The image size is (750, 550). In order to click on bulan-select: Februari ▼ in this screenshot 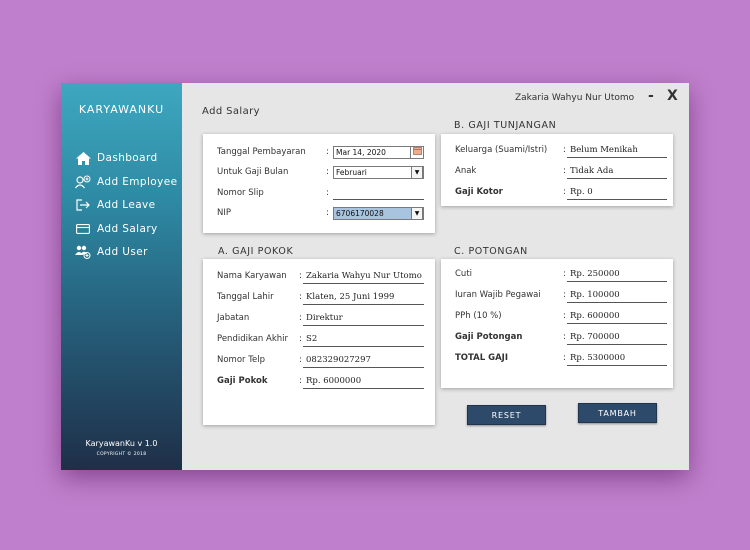, I will do `click(378, 172)`.